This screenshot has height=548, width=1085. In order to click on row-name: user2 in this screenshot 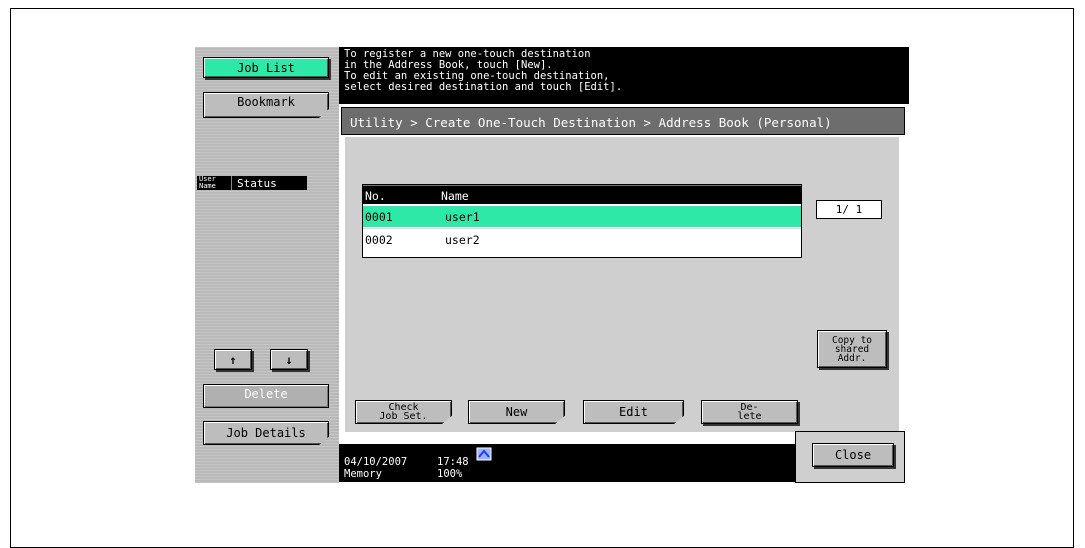, I will do `click(462, 240)`.